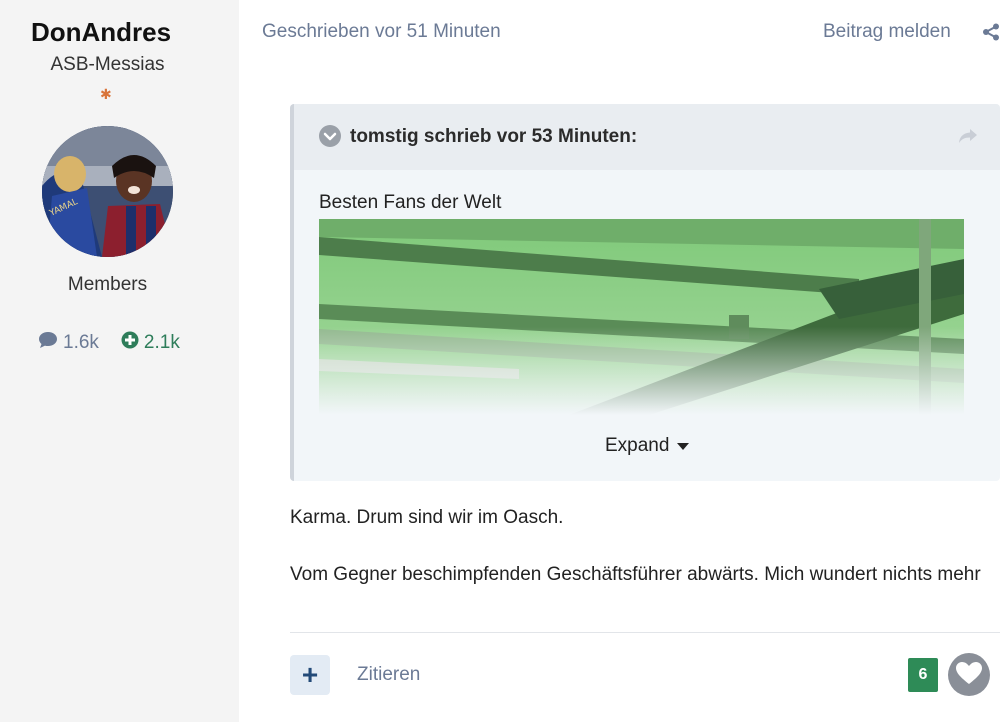 This screenshot has width=1000, height=722. Describe the element at coordinates (161, 342) in the screenshot. I see `reputation-count-value: 2.1k` at that location.